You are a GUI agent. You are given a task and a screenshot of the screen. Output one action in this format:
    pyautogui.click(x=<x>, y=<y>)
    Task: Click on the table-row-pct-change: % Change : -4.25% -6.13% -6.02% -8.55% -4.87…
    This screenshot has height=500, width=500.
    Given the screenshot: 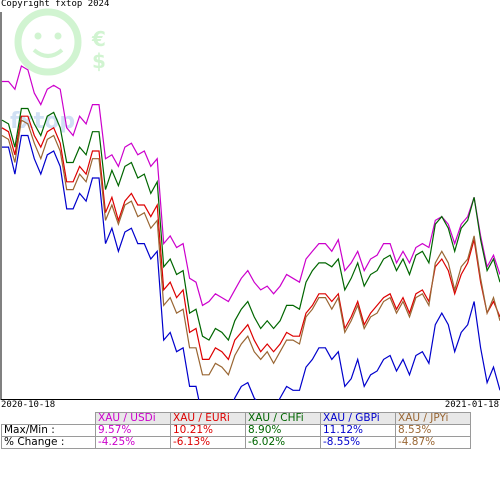 What is the action you would take?
    pyautogui.click(x=236, y=442)
    